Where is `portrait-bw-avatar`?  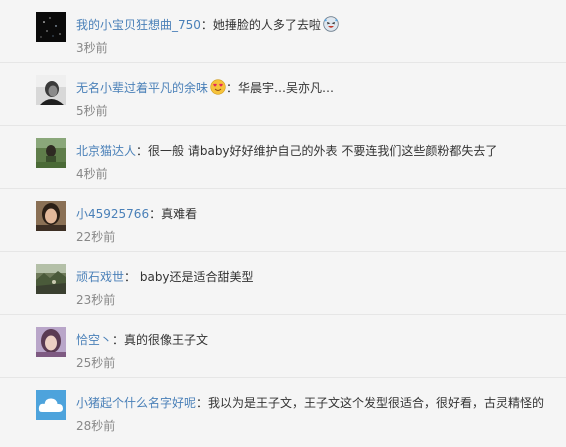 portrait-bw-avatar is located at coordinates (51, 90).